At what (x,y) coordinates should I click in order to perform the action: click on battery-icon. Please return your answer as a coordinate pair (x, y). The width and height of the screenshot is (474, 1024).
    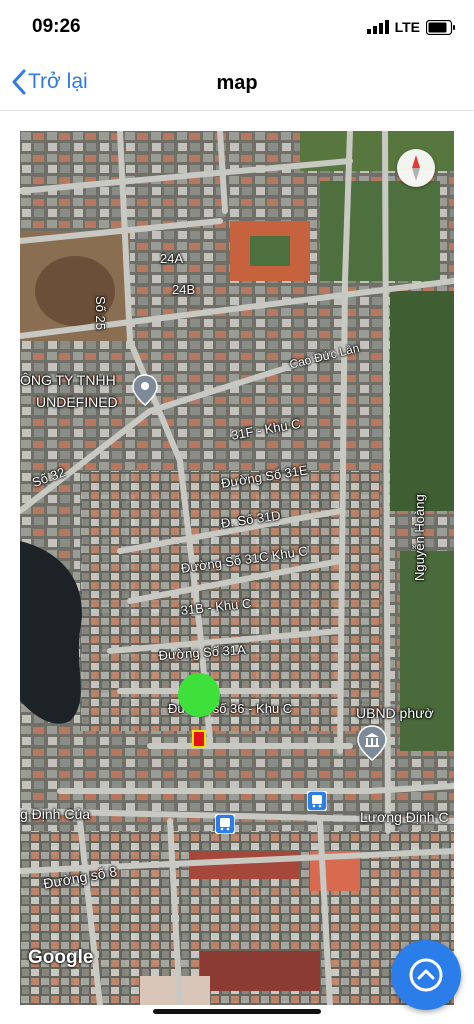
    Looking at the image, I should click on (440, 27).